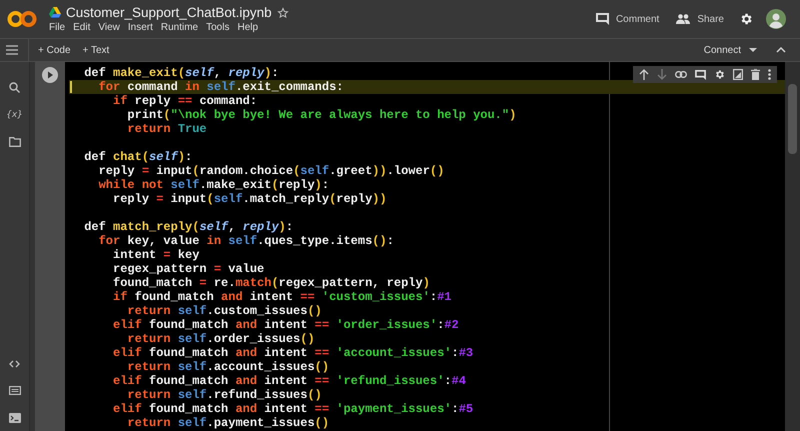 The height and width of the screenshot is (431, 800). I want to click on code-line: reply = input(self.match_reply(reply)), so click(249, 199).